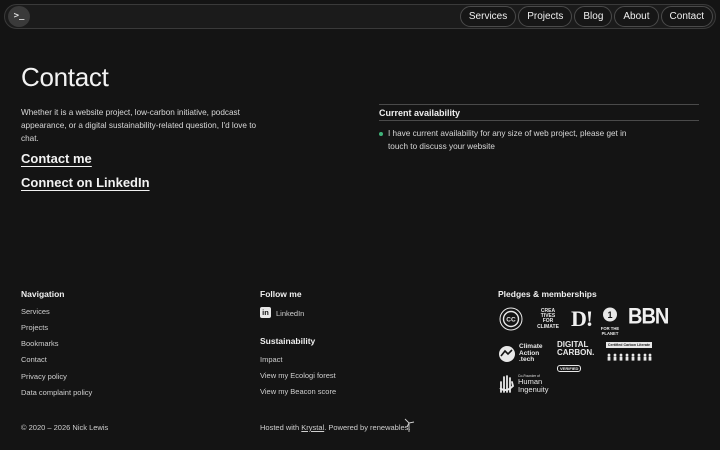 The height and width of the screenshot is (450, 720). Describe the element at coordinates (281, 427) in the screenshot. I see `hosted-prefix: Hosted with` at that location.